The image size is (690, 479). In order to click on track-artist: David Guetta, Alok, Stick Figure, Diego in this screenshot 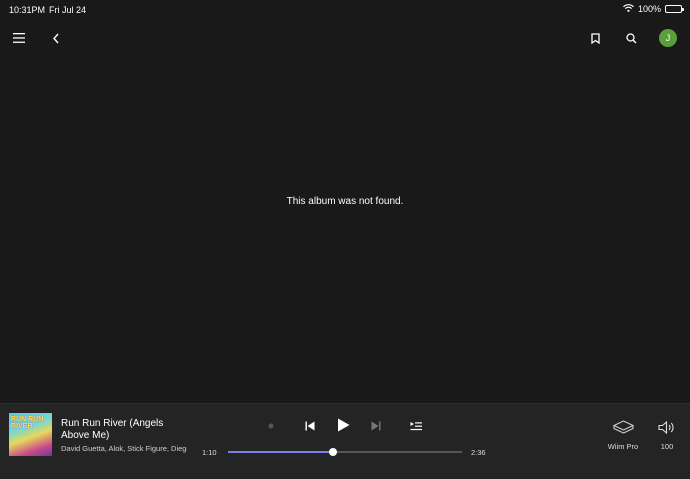, I will do `click(124, 448)`.